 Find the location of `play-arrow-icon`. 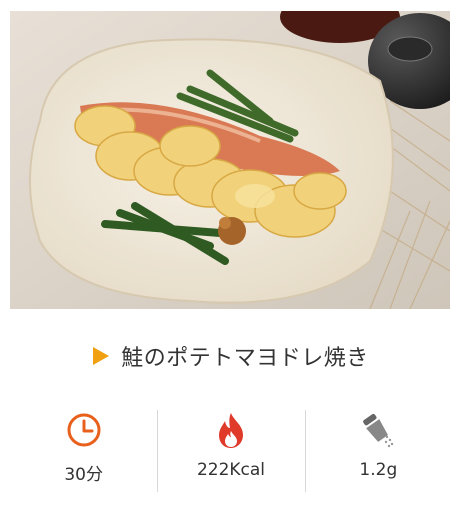

play-arrow-icon is located at coordinates (101, 356).